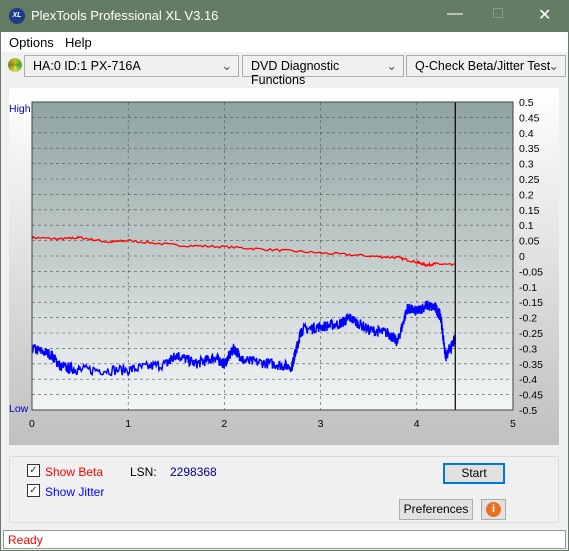 The image size is (569, 551). What do you see at coordinates (526, 226) in the screenshot?
I see `y-tick-label: 0.1` at bounding box center [526, 226].